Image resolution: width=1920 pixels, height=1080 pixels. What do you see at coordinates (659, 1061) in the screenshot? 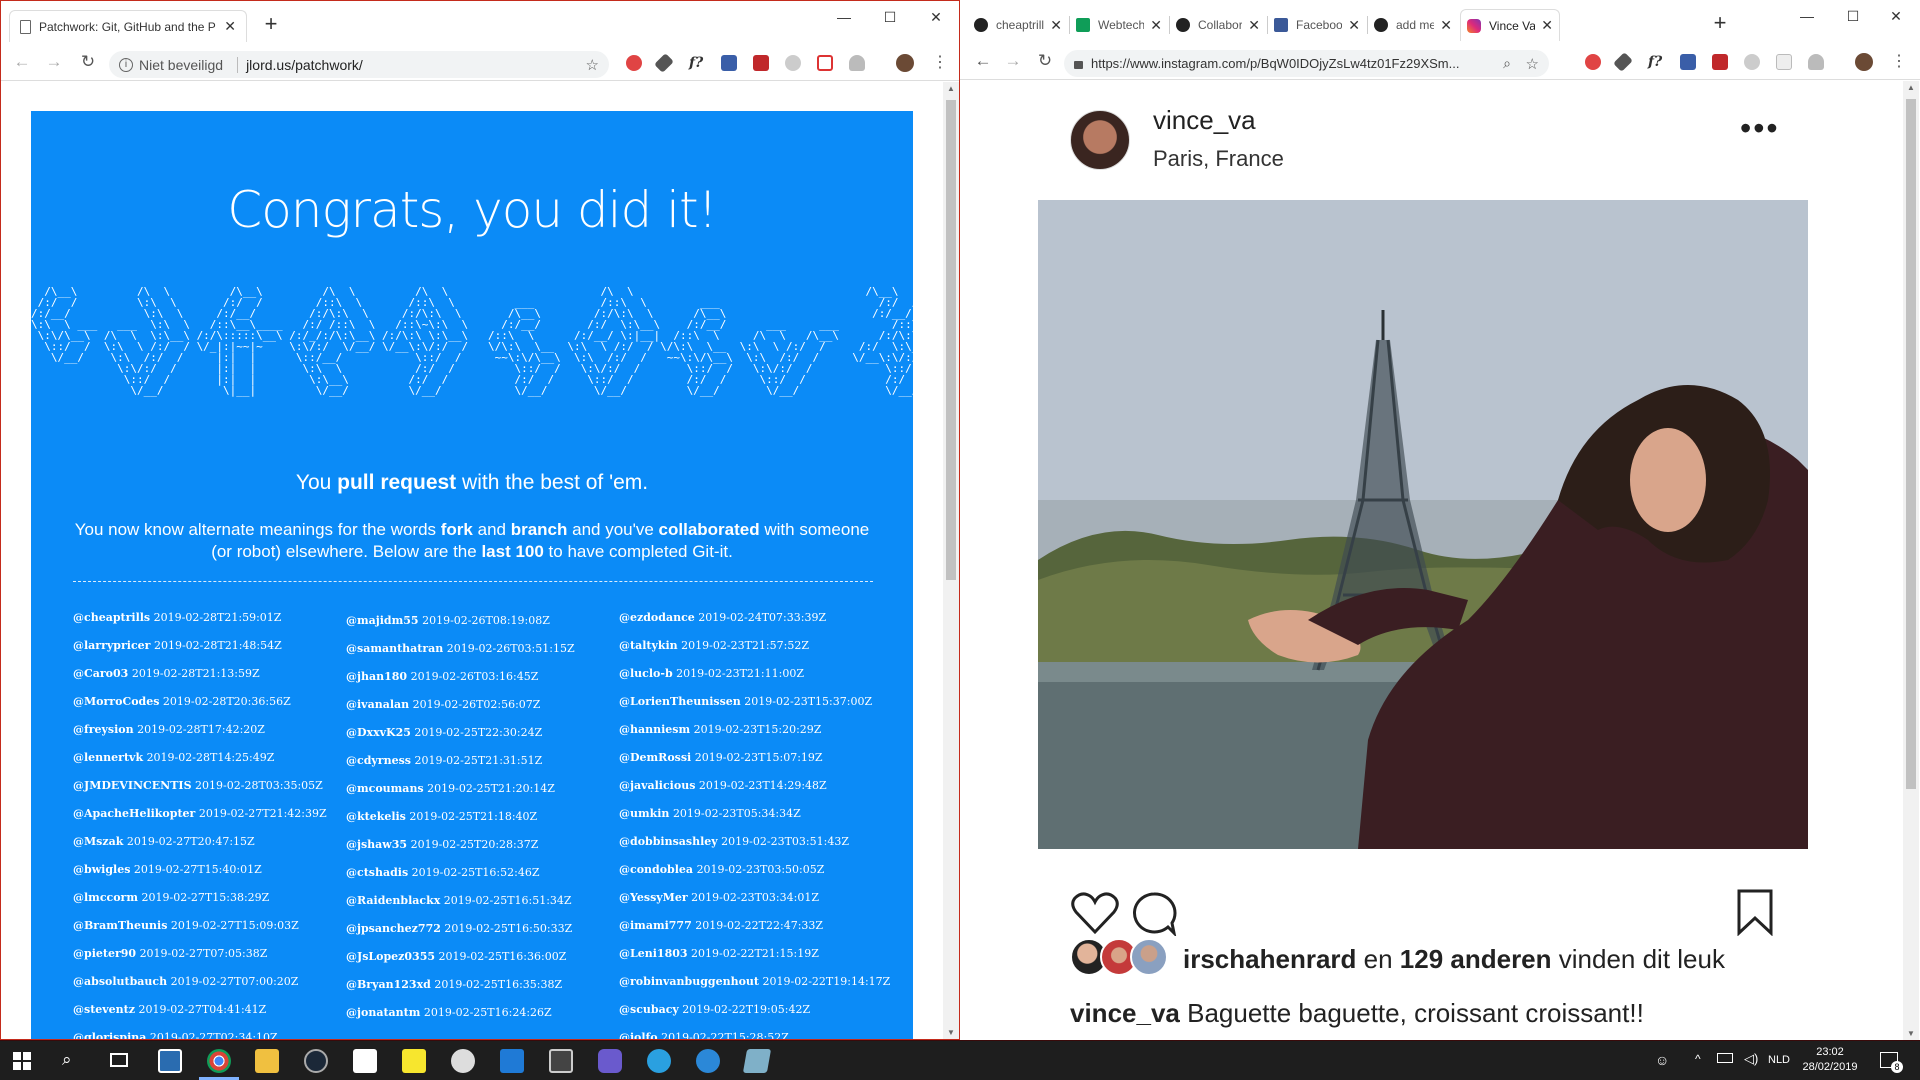
I see `teamviewer-app-icon` at bounding box center [659, 1061].